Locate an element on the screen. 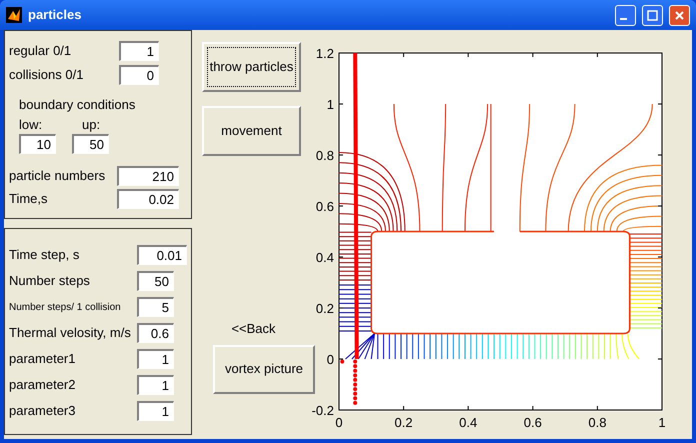  y-tick-label: 0.4 is located at coordinates (325, 257).